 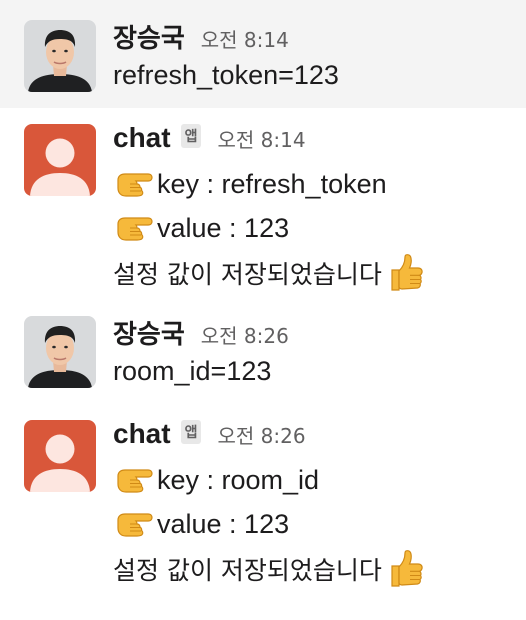 I want to click on message-text: key : refresh_token, so click(x=250, y=184).